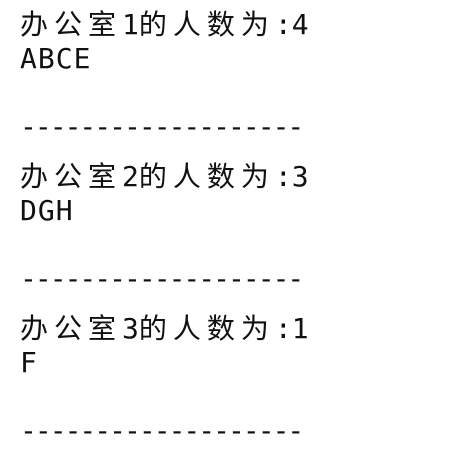 The width and height of the screenshot is (458, 458). What do you see at coordinates (130, 328) in the screenshot?
I see `office-number: 3` at bounding box center [130, 328].